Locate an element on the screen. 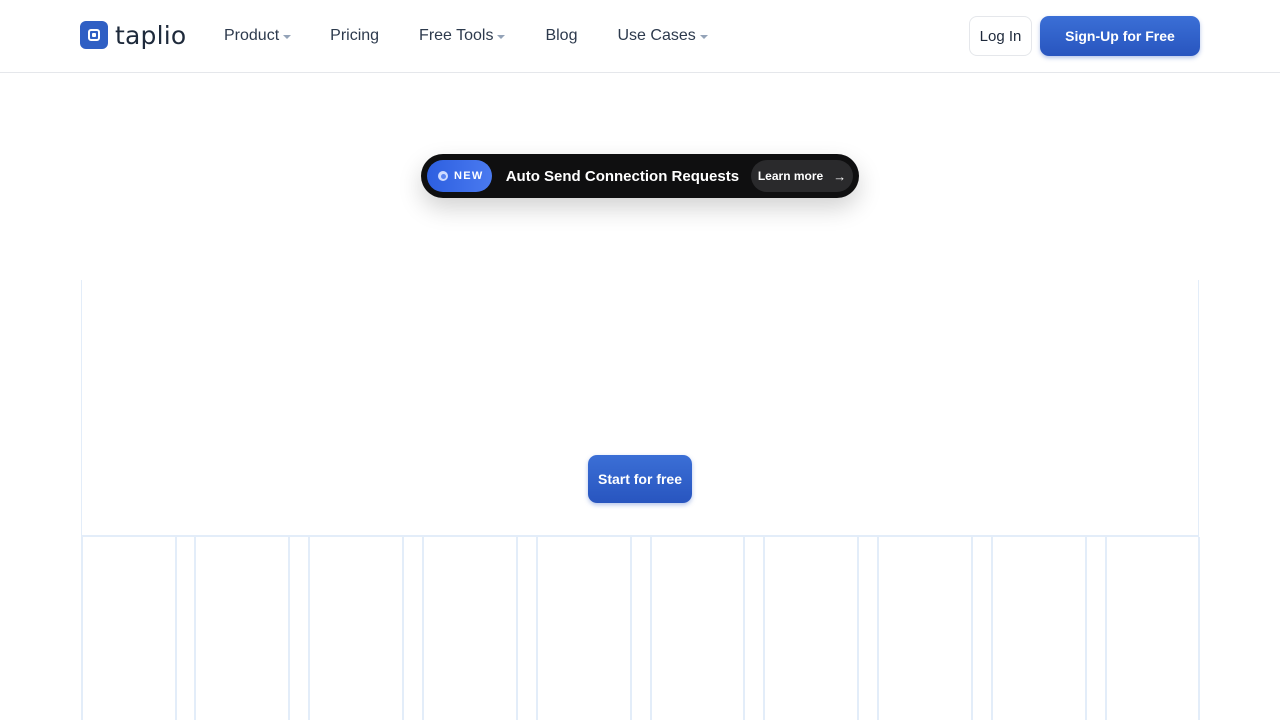 This screenshot has width=1280, height=720. learn-more-button: Learn more → is located at coordinates (802, 176).